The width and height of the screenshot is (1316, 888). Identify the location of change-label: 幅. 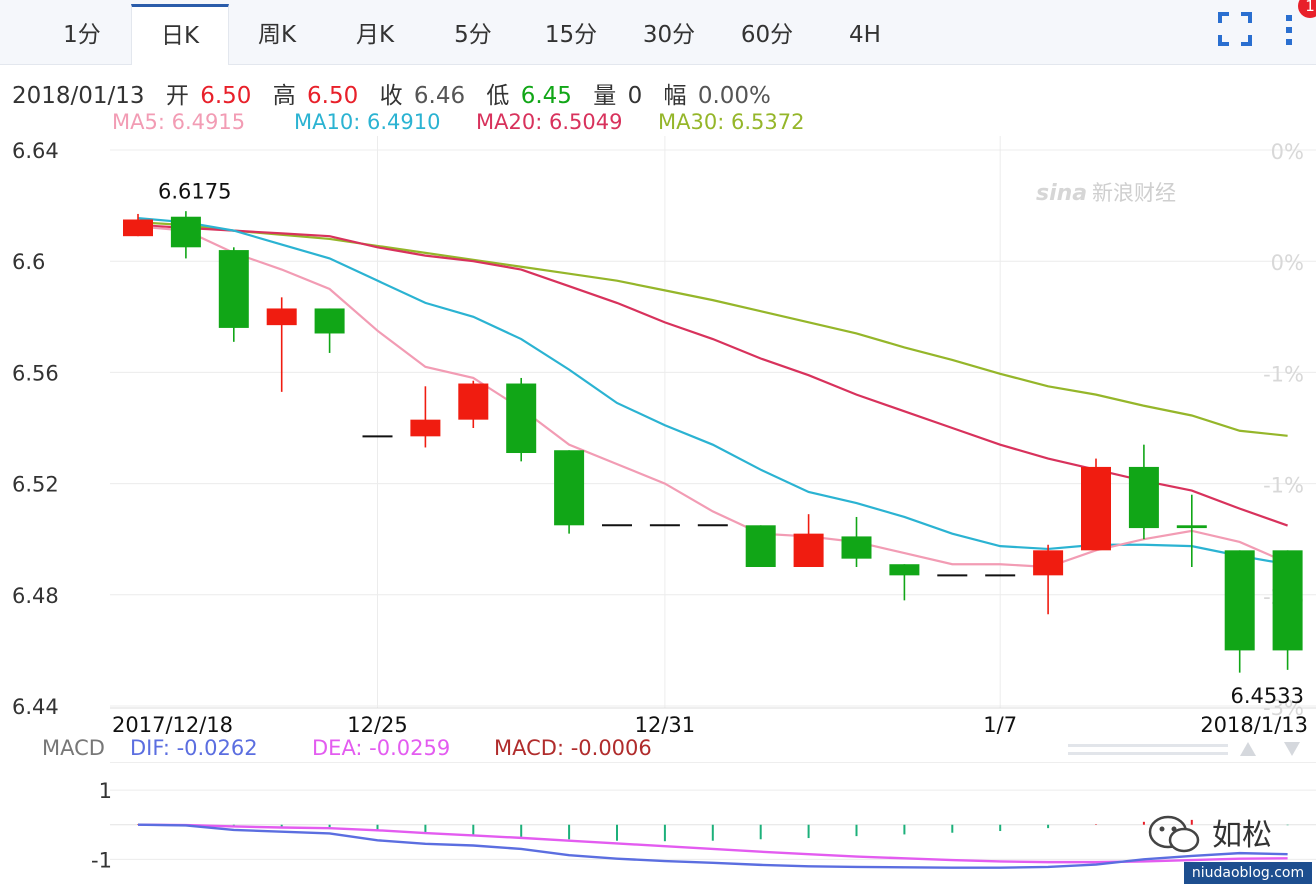
(675, 96).